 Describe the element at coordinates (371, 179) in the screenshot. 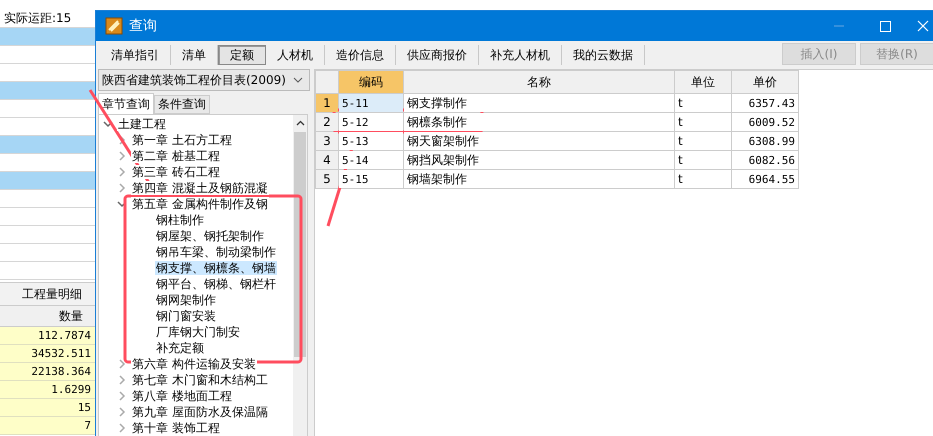

I see `table-cell: 5-15` at that location.